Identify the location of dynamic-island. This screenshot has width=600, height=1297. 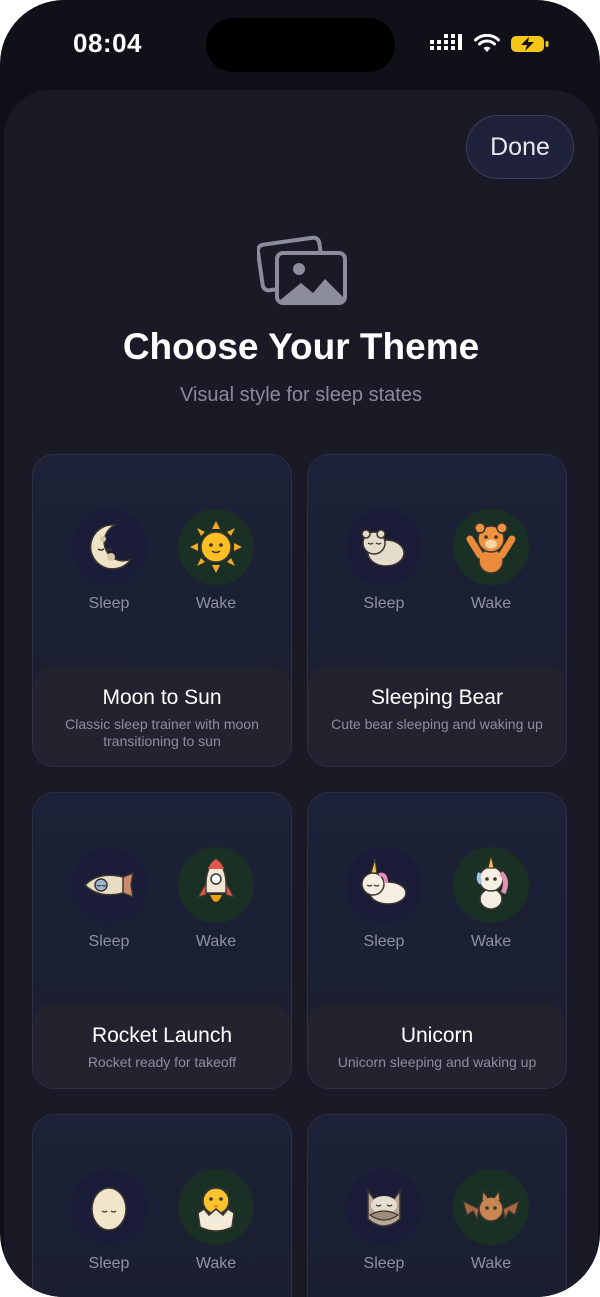
(300, 45).